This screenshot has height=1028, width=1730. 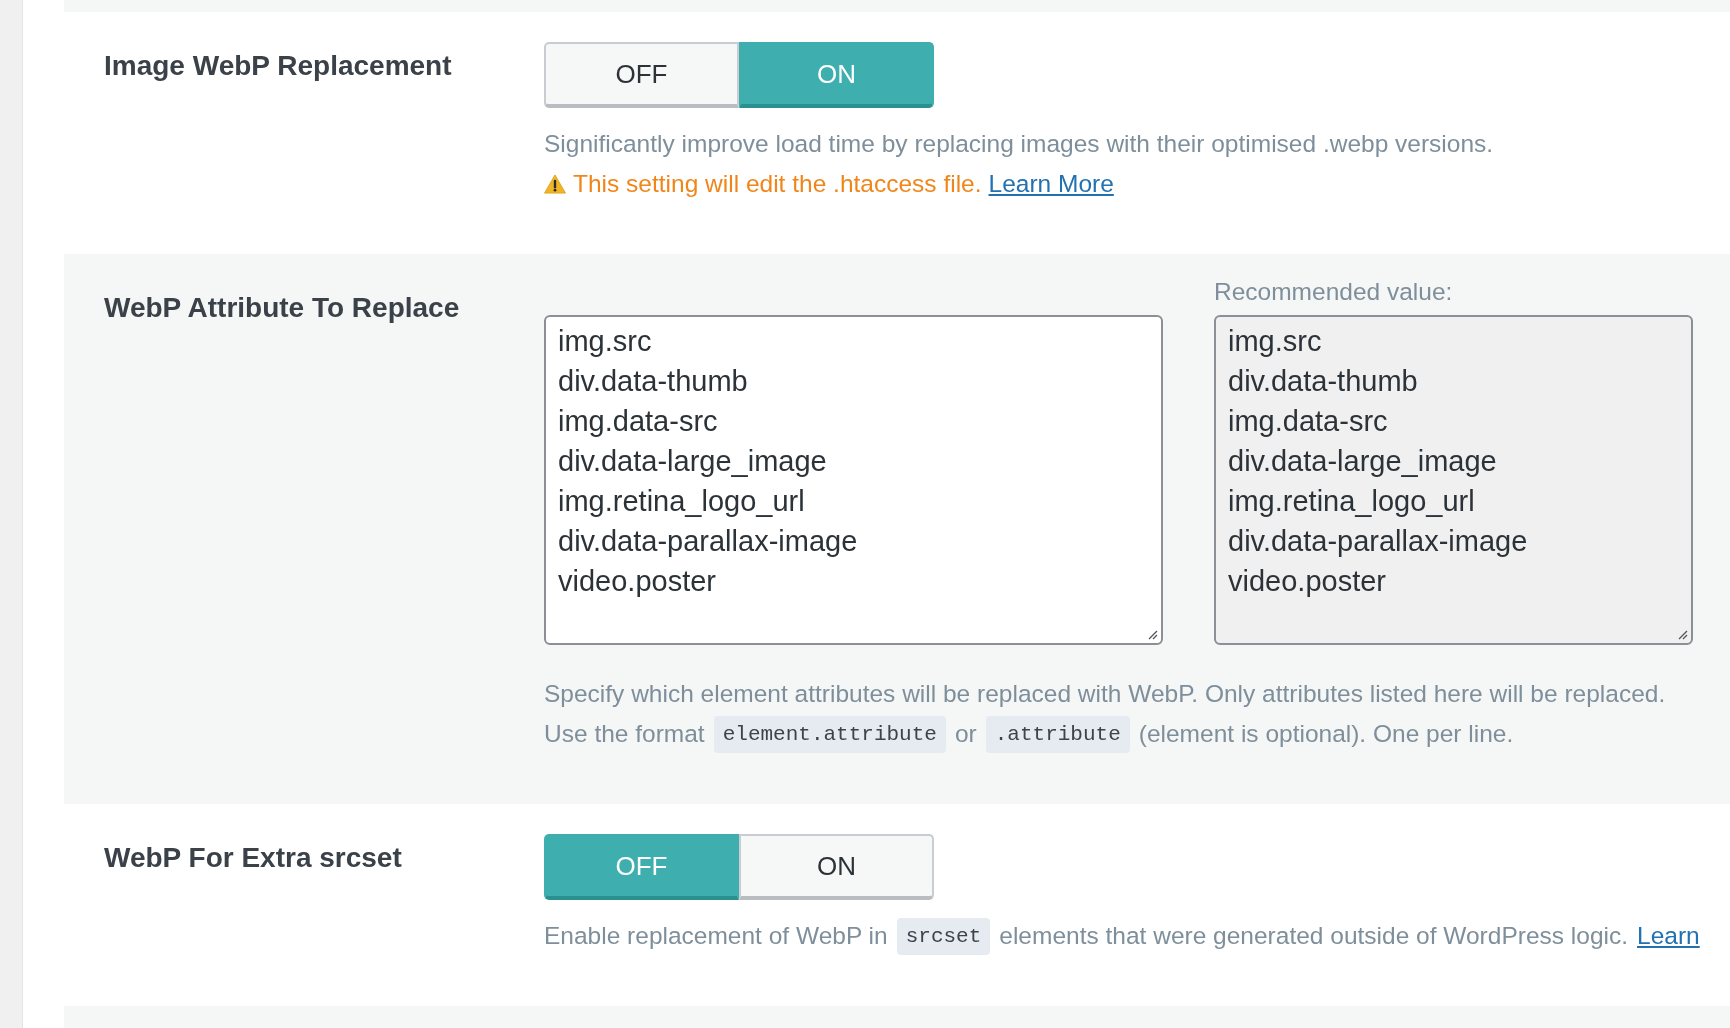 I want to click on description-text: Specify which element attributes will be replaced with WebP. Only attributes listed here will be replaced., so click(x=1105, y=694).